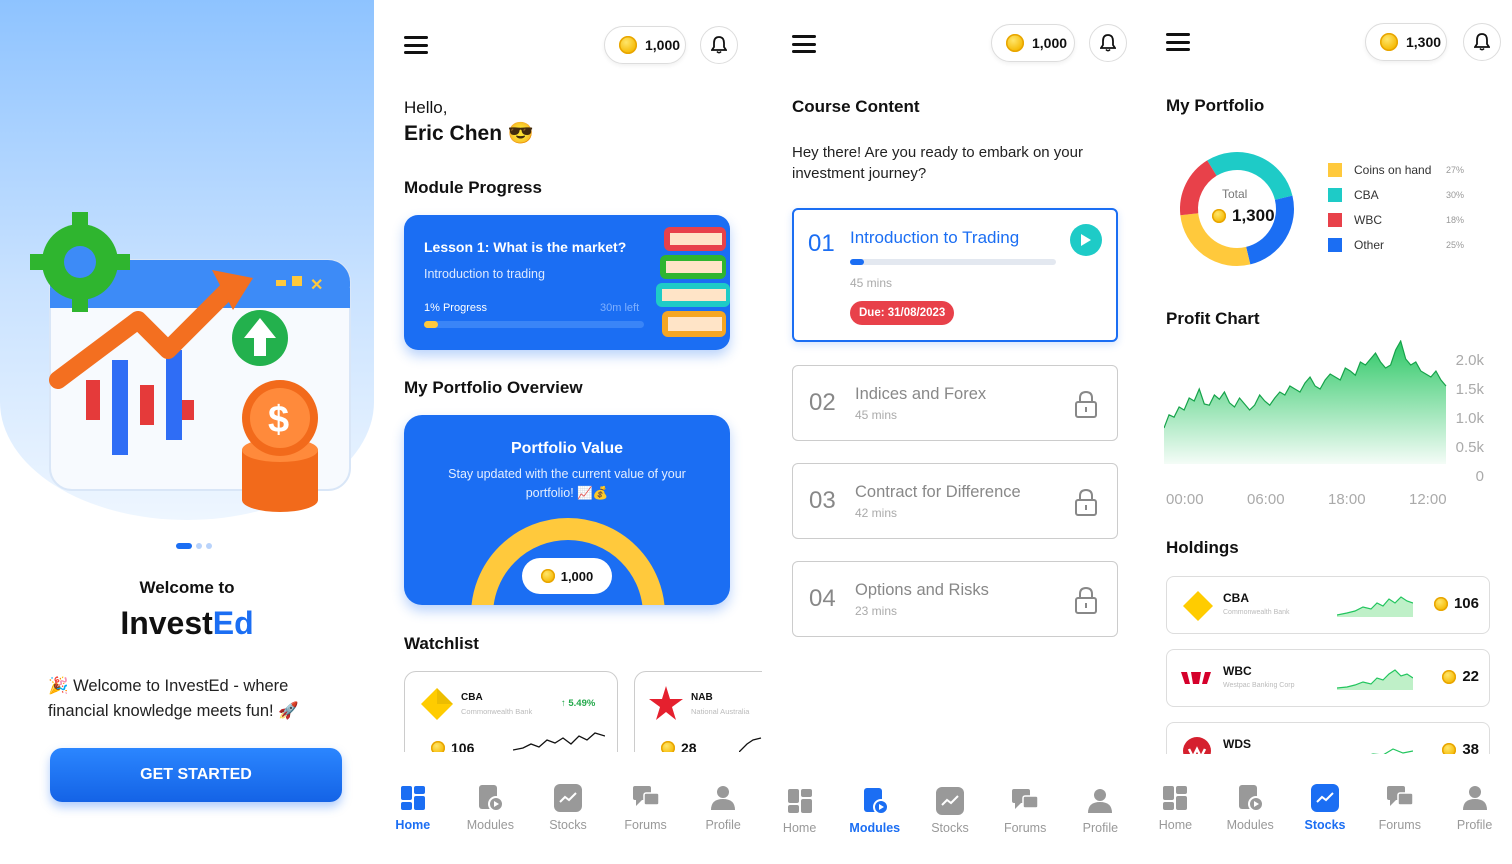 This screenshot has width=1512, height=864. I want to click on module-card-03: 03 Contract for Difference 42 mins, so click(955, 501).